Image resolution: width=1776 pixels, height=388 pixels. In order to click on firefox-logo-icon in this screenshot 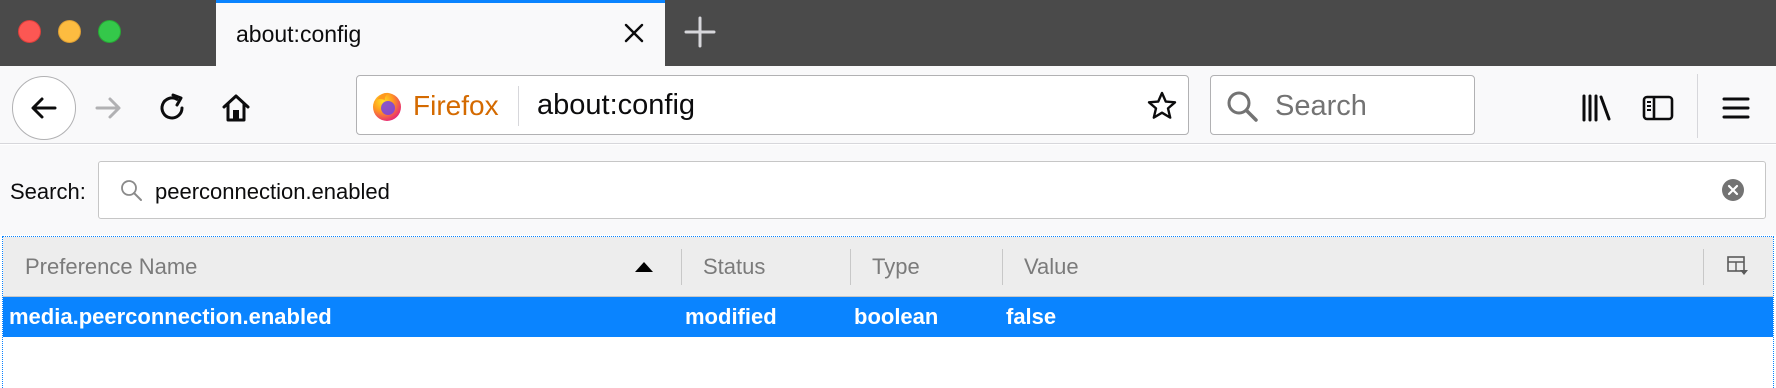, I will do `click(387, 106)`.